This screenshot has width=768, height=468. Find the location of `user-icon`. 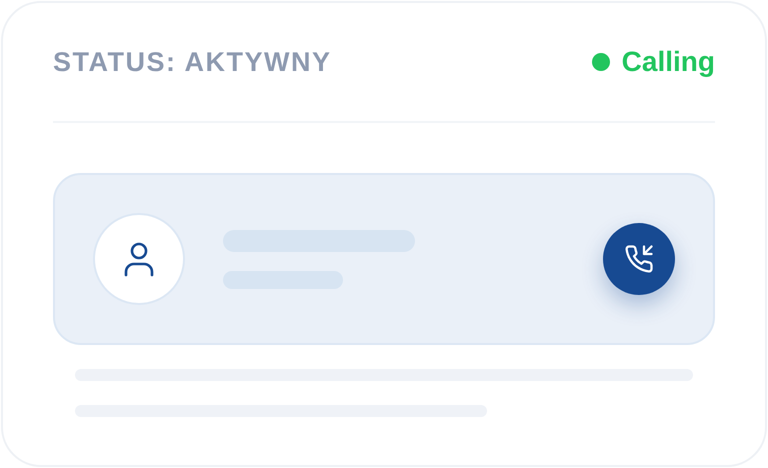

user-icon is located at coordinates (139, 259).